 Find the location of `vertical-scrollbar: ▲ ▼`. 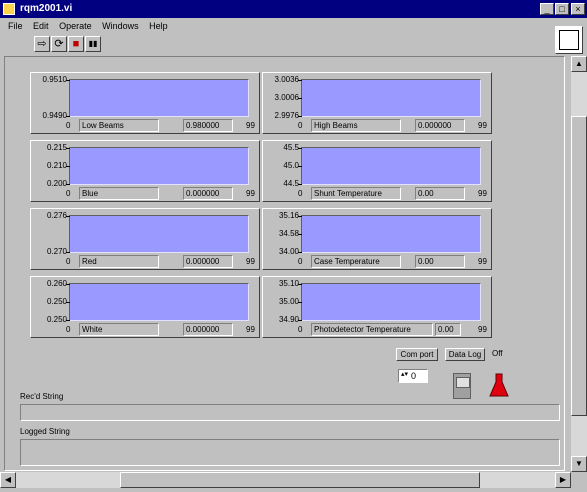

vertical-scrollbar: ▲ ▼ is located at coordinates (579, 264).